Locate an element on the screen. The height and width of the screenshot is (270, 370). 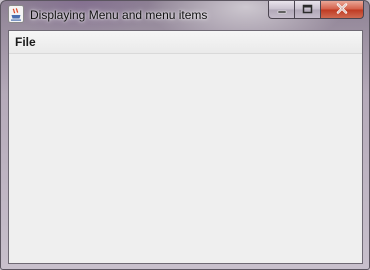
minimize-button is located at coordinates (281, 10).